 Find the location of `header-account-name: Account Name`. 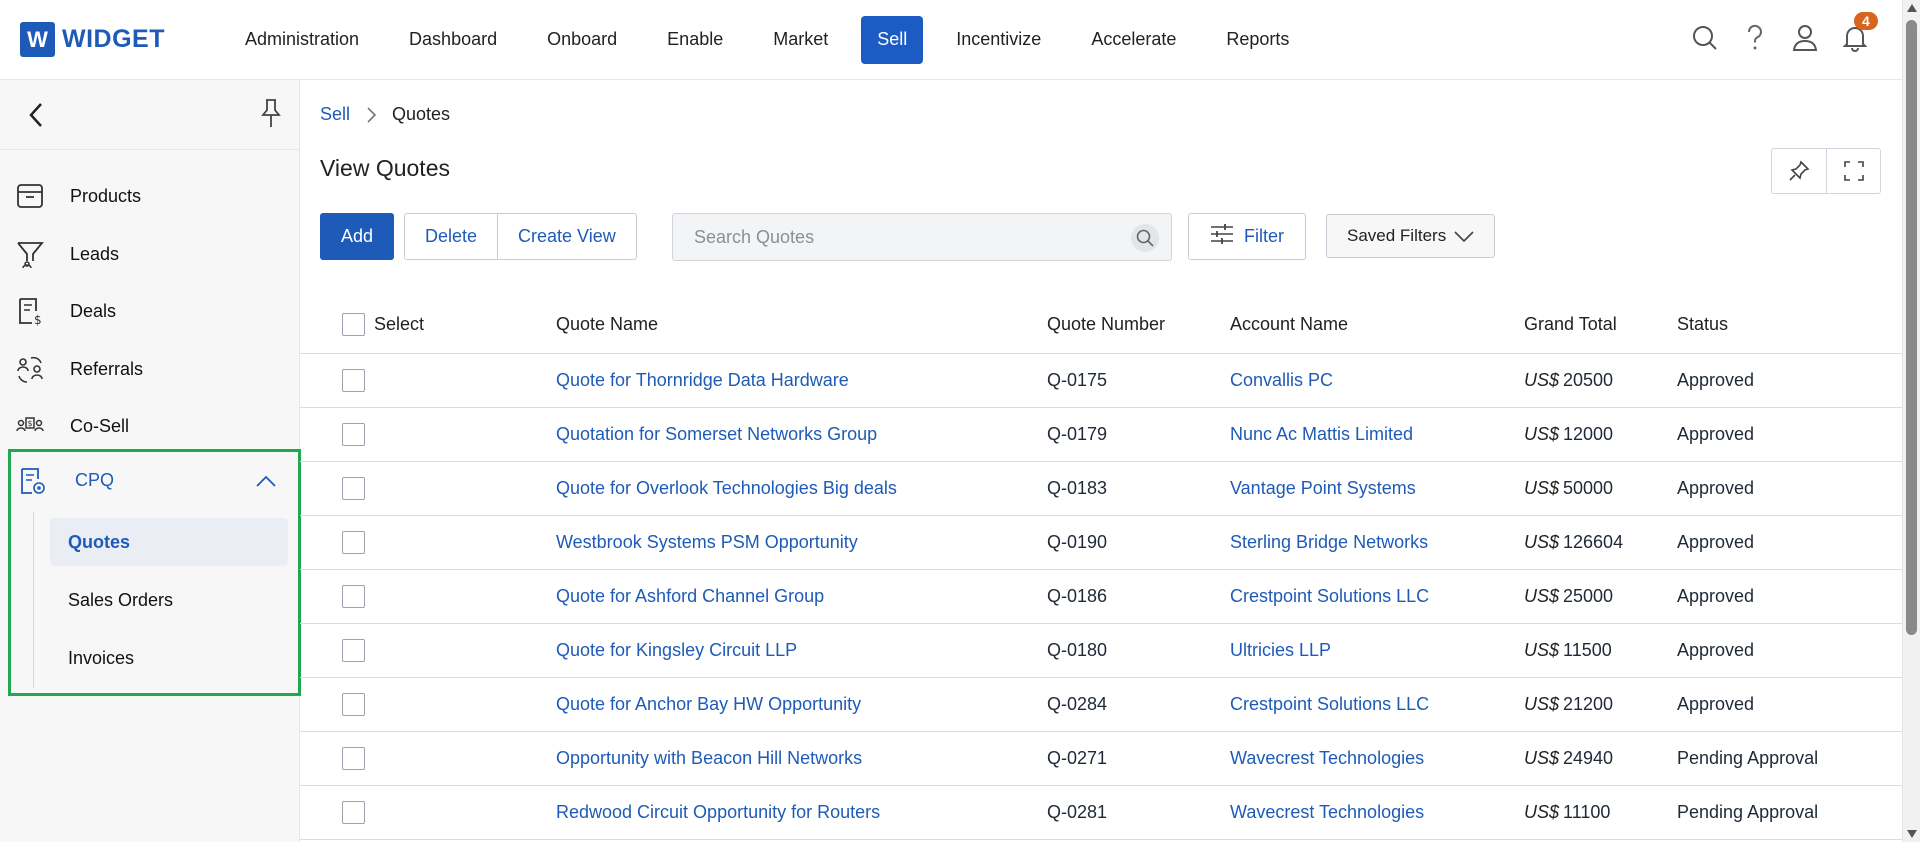

header-account-name: Account Name is located at coordinates (1289, 324).